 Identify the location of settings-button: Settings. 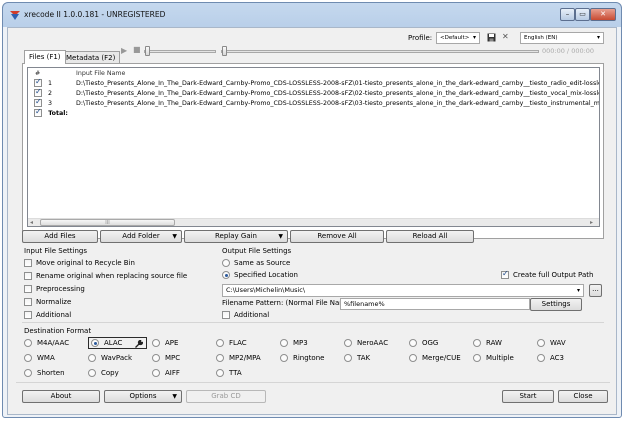
(556, 304).